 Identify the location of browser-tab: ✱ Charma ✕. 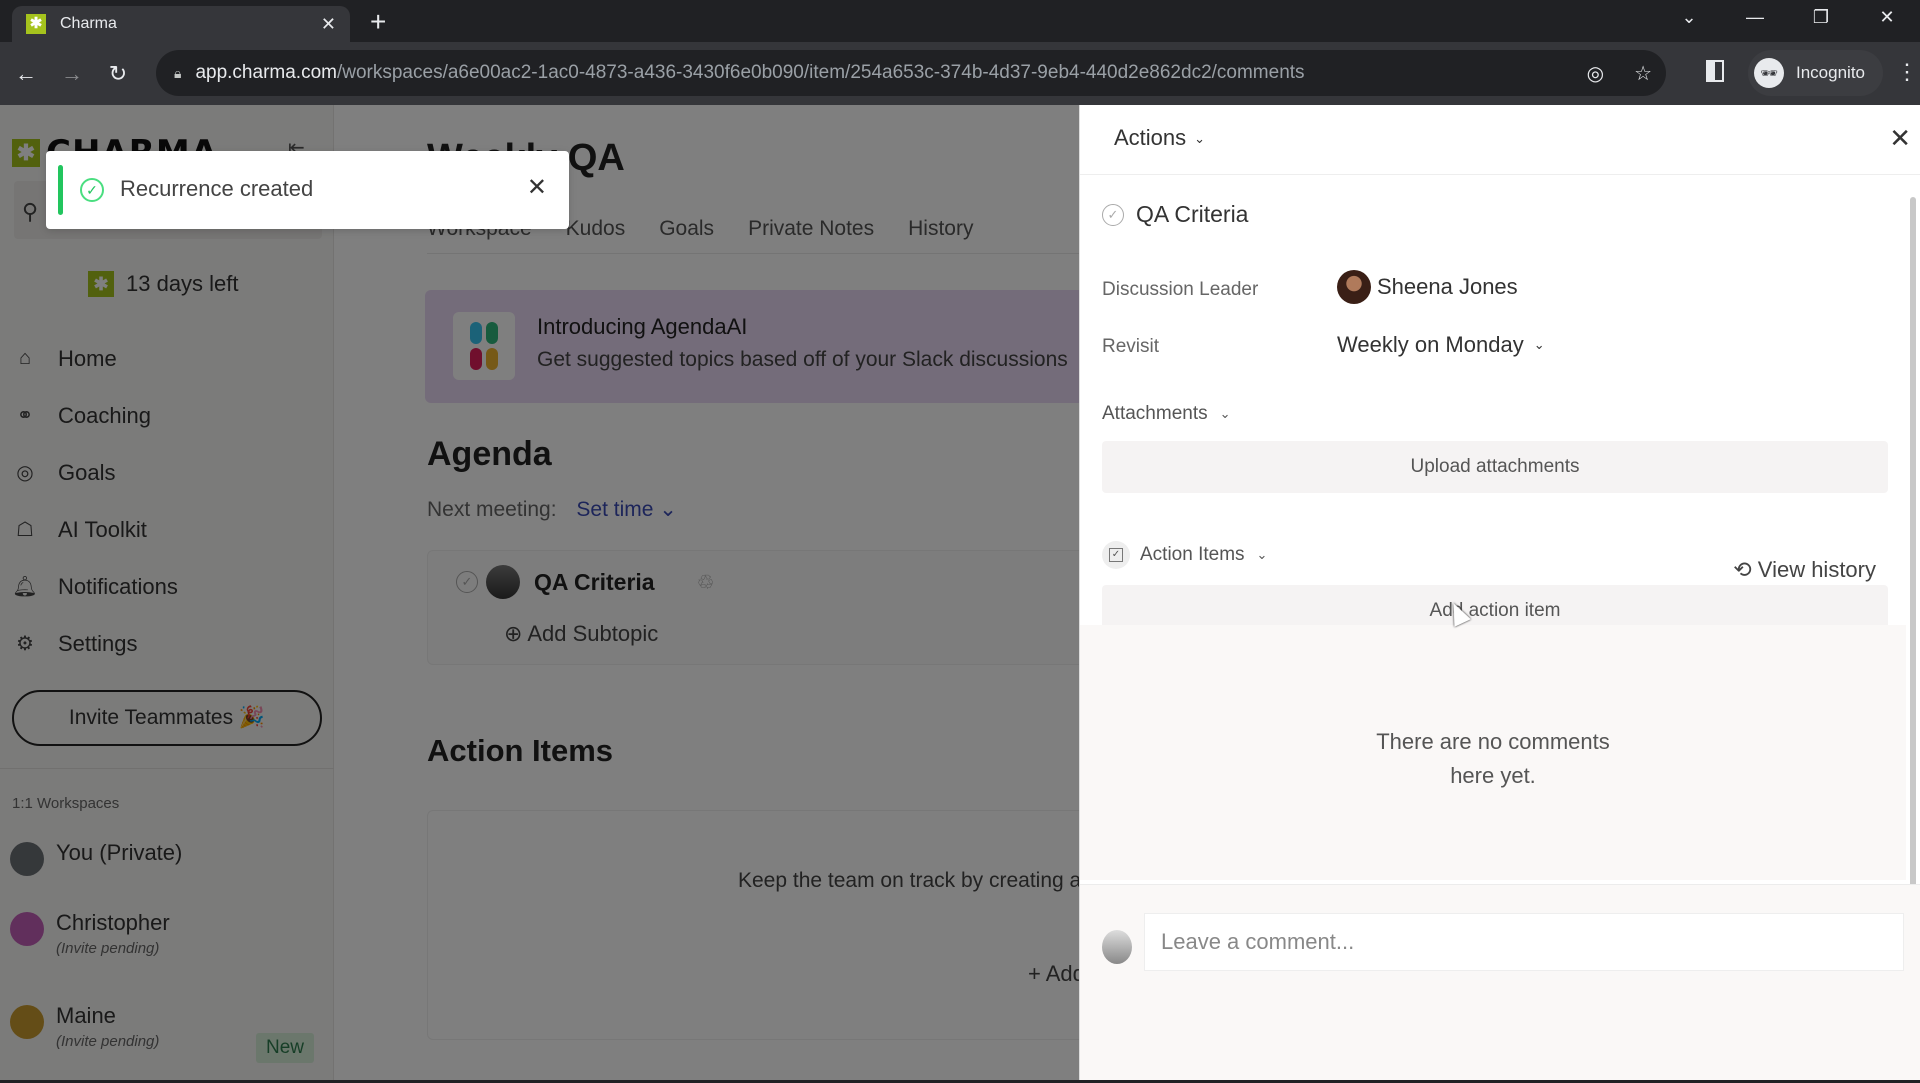
(181, 24).